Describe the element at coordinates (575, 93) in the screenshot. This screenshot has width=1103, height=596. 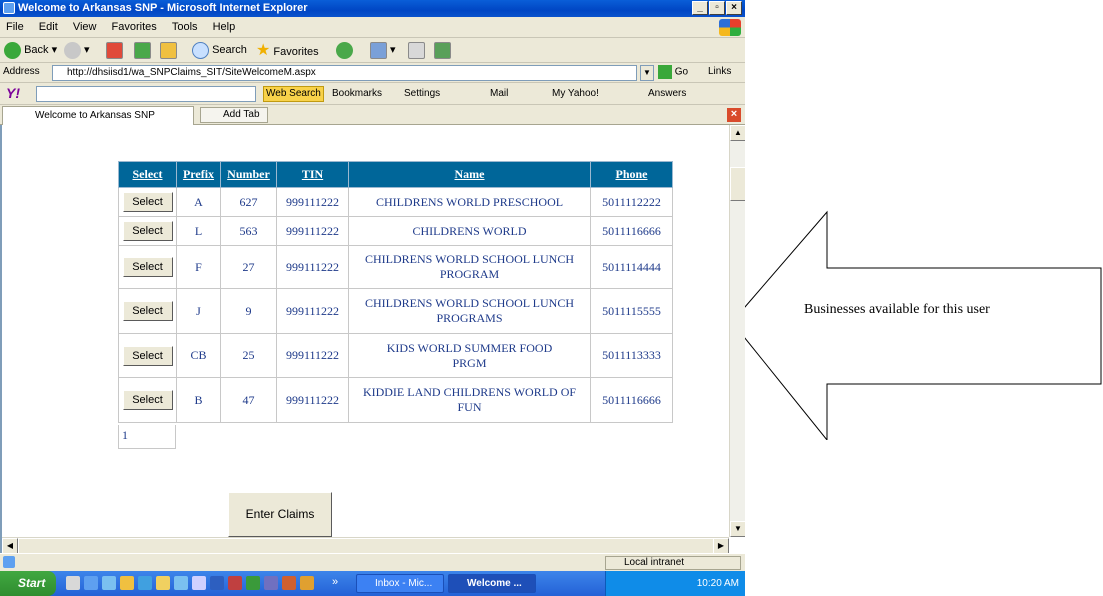
I see `my-yahoo-link: My Yahoo!` at that location.